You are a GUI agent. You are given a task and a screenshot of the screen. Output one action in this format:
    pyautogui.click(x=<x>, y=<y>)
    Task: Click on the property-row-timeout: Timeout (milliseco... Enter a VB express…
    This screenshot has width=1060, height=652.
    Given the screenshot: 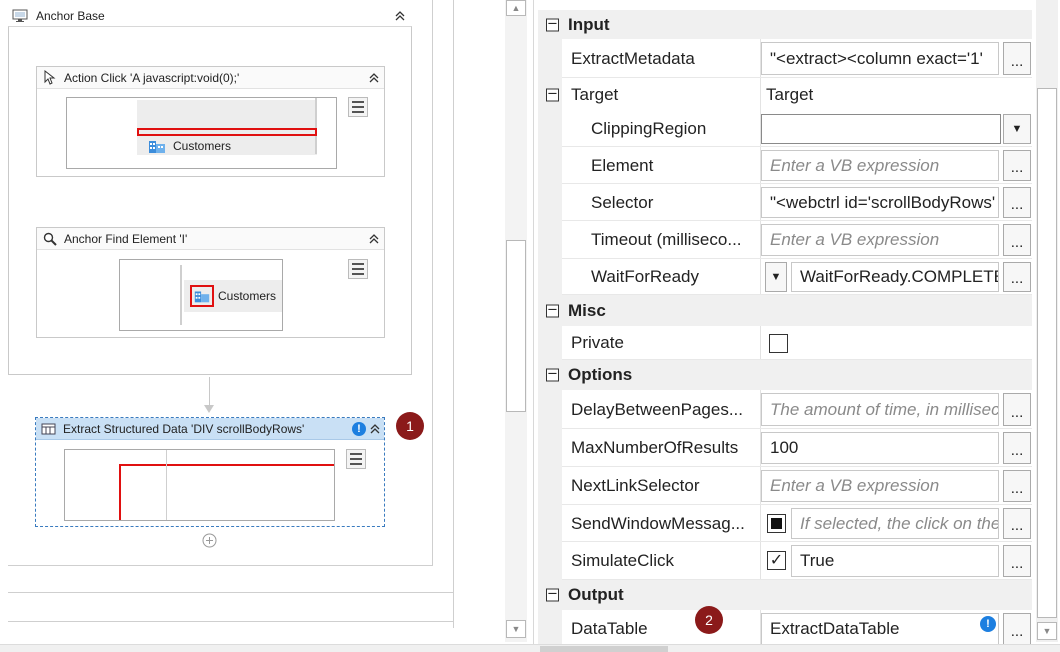 What is the action you would take?
    pyautogui.click(x=785, y=240)
    